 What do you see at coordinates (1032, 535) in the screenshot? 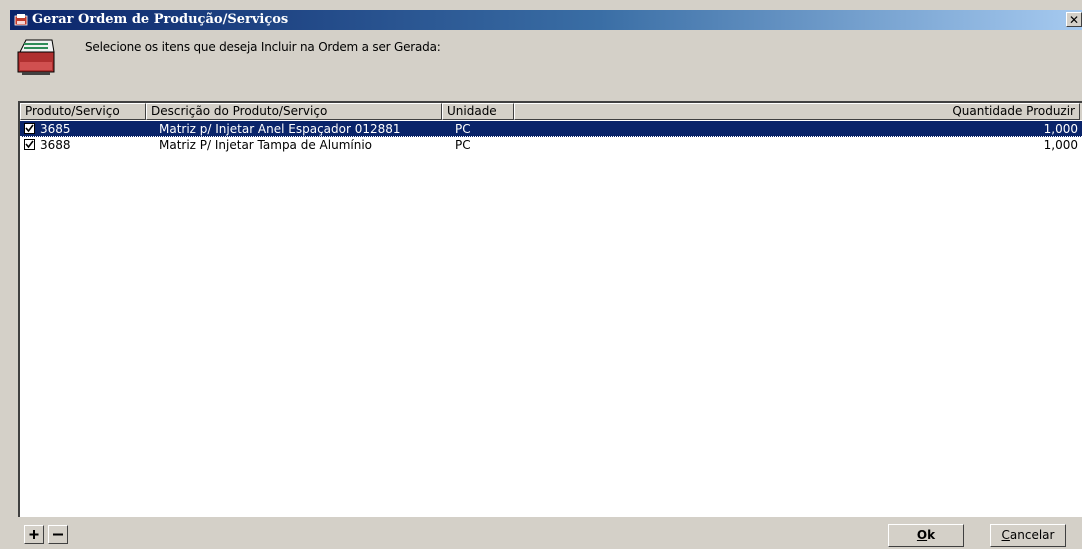
I see `cancel-label: ancelar` at bounding box center [1032, 535].